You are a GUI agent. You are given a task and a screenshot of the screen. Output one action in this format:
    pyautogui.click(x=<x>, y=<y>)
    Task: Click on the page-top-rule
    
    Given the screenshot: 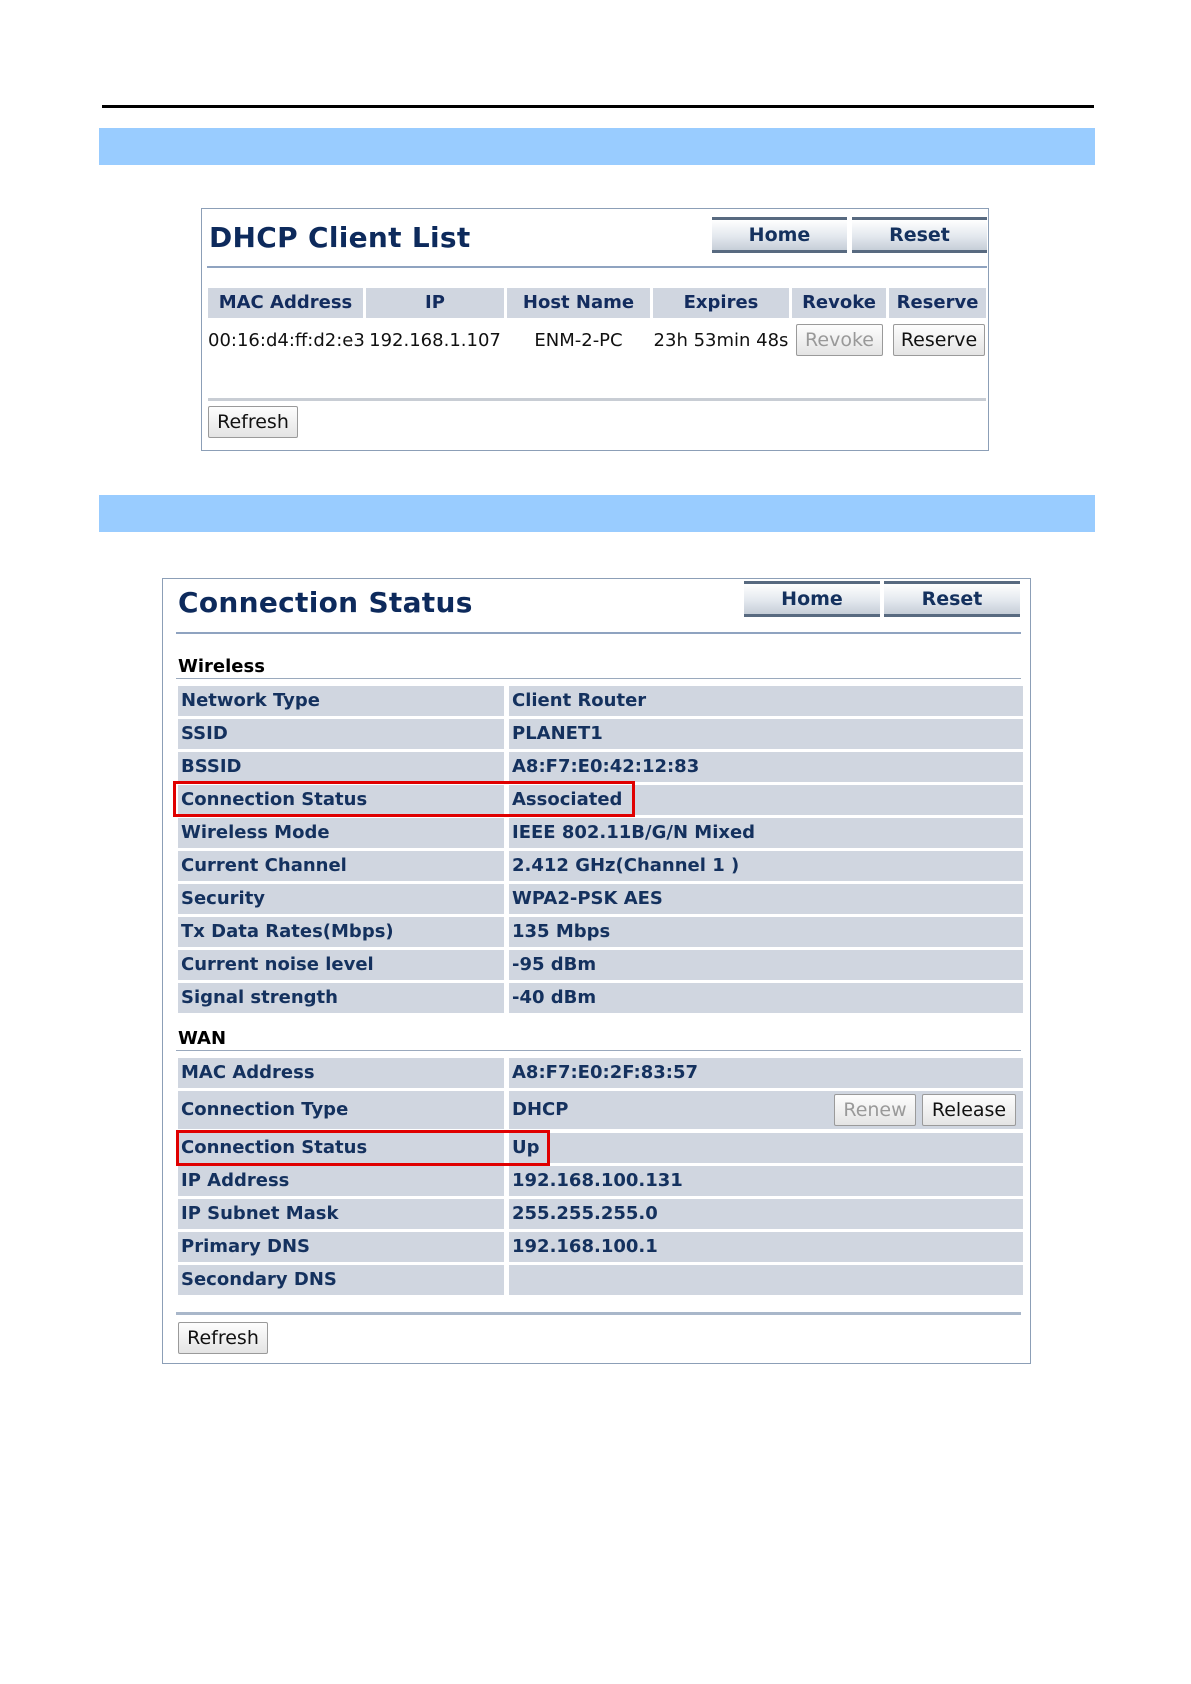 What is the action you would take?
    pyautogui.click(x=598, y=106)
    